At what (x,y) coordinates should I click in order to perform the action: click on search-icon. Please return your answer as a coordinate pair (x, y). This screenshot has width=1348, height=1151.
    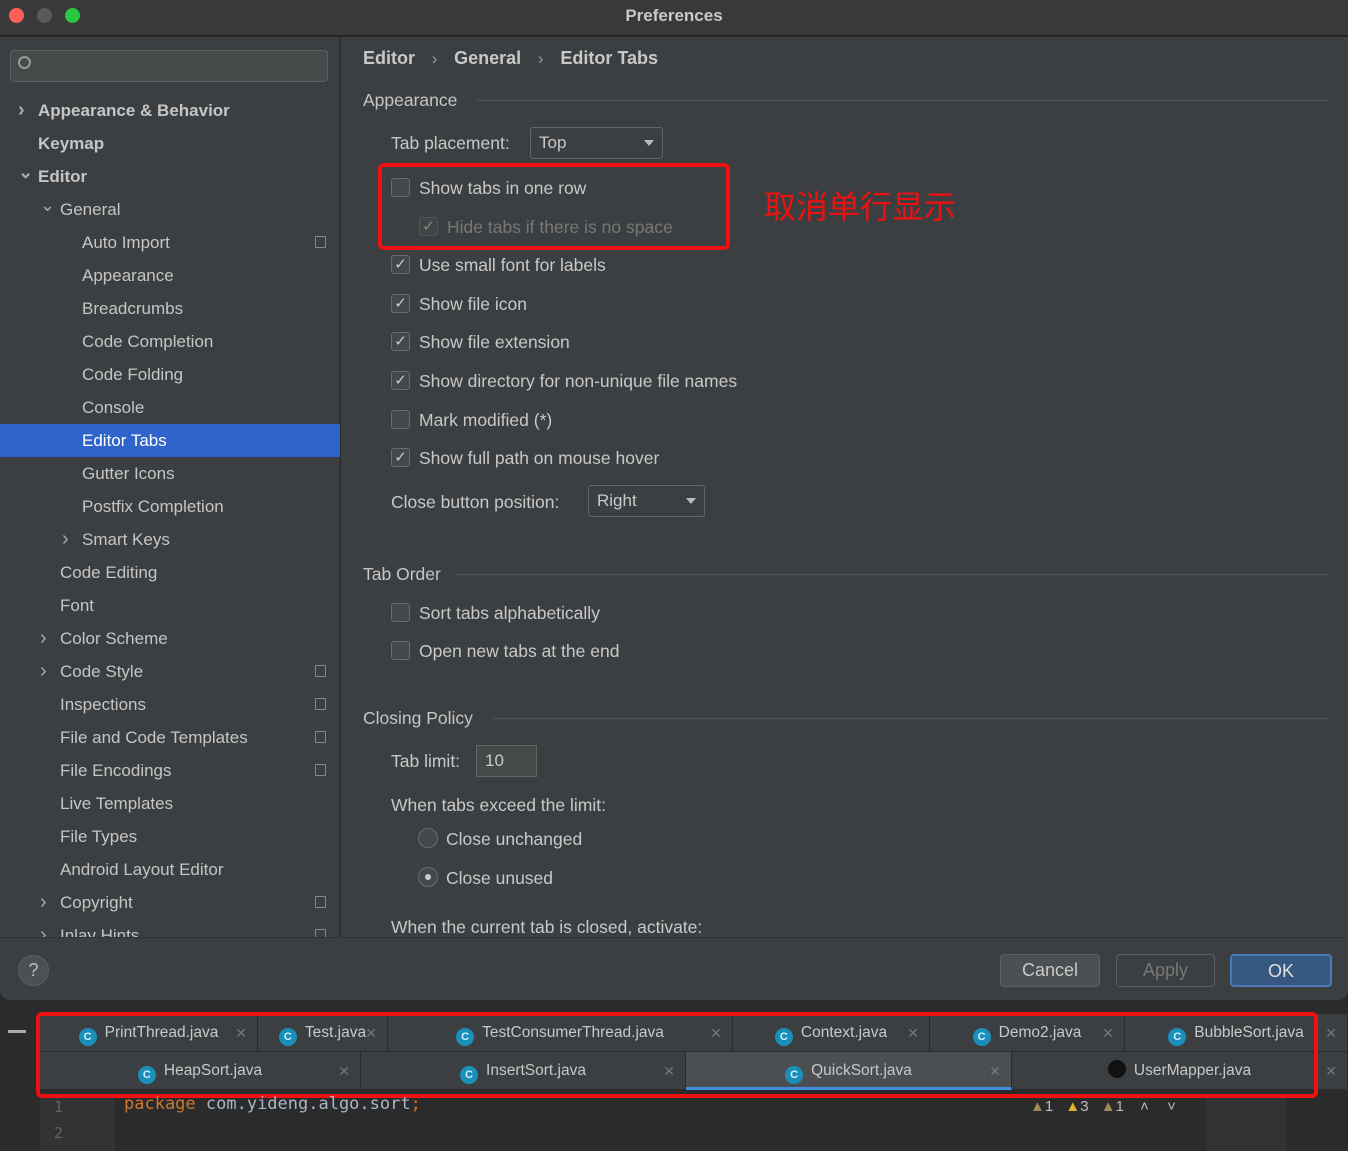
    Looking at the image, I should click on (24, 62).